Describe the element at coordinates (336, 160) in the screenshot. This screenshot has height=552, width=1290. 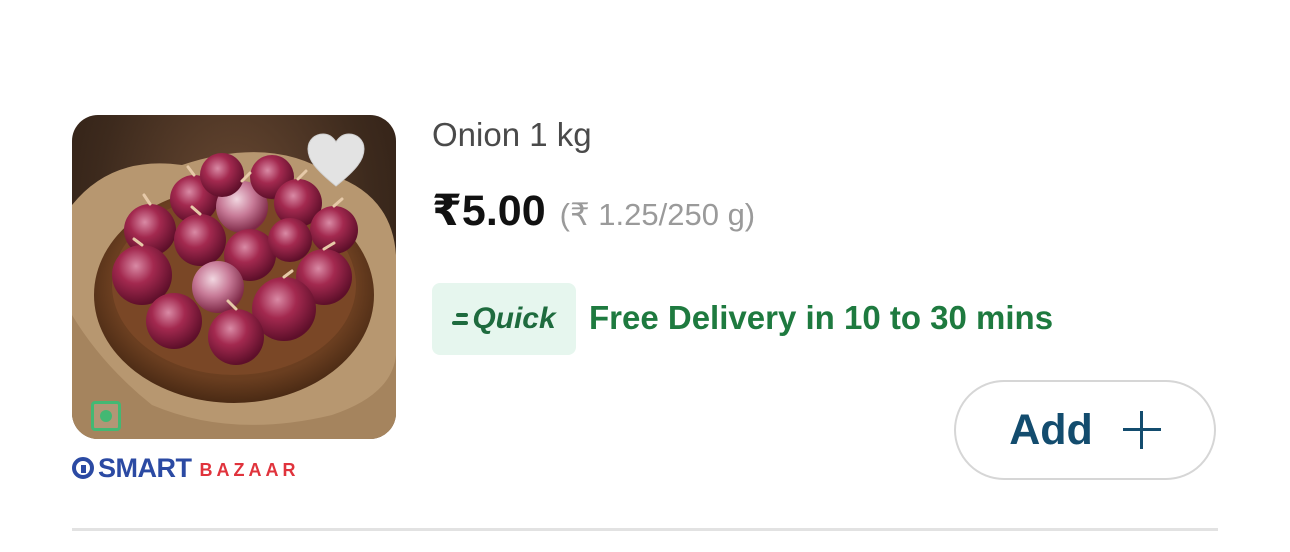
I see `heart-icon` at that location.